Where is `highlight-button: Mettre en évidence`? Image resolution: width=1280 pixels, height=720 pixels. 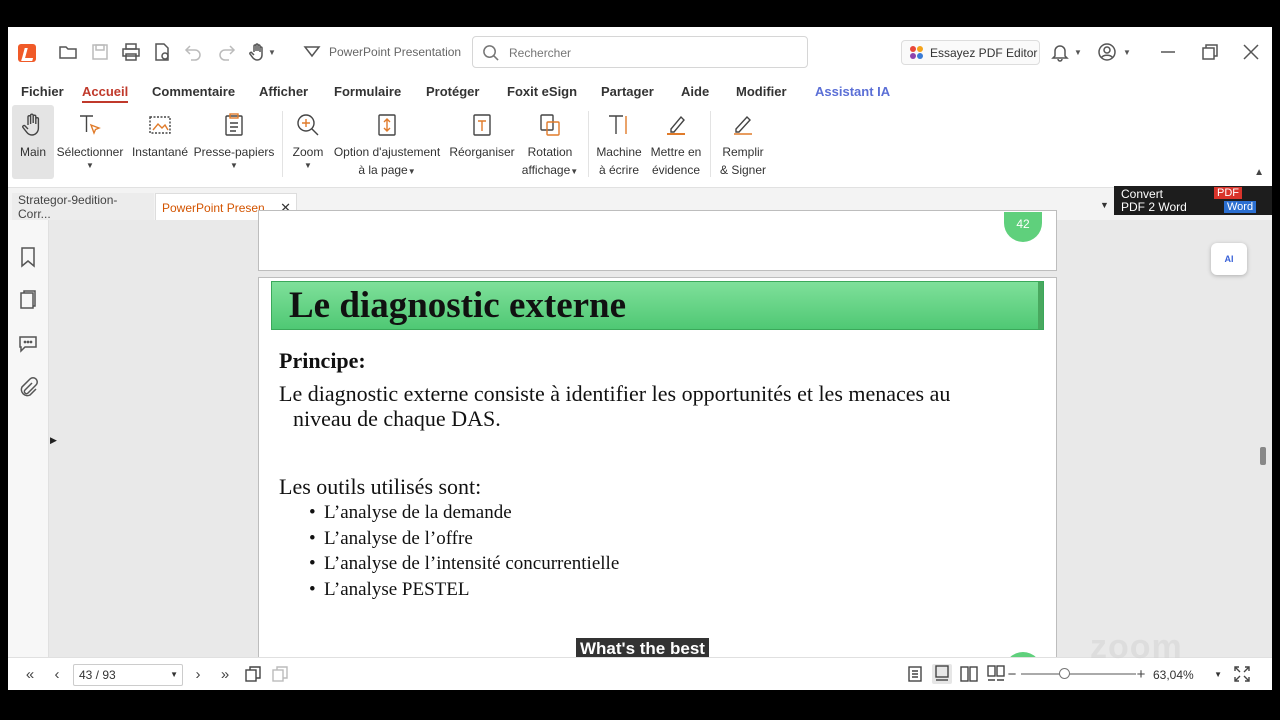
highlight-button: Mettre en évidence is located at coordinates (676, 143).